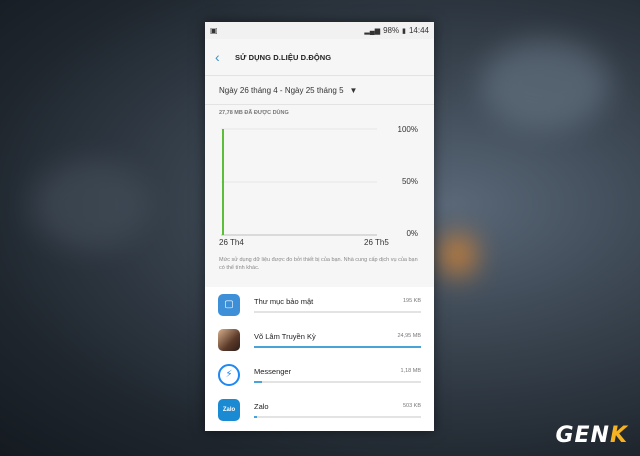 The width and height of the screenshot is (640, 456). What do you see at coordinates (231, 242) in the screenshot?
I see `x-tick-label: 26 Th4` at bounding box center [231, 242].